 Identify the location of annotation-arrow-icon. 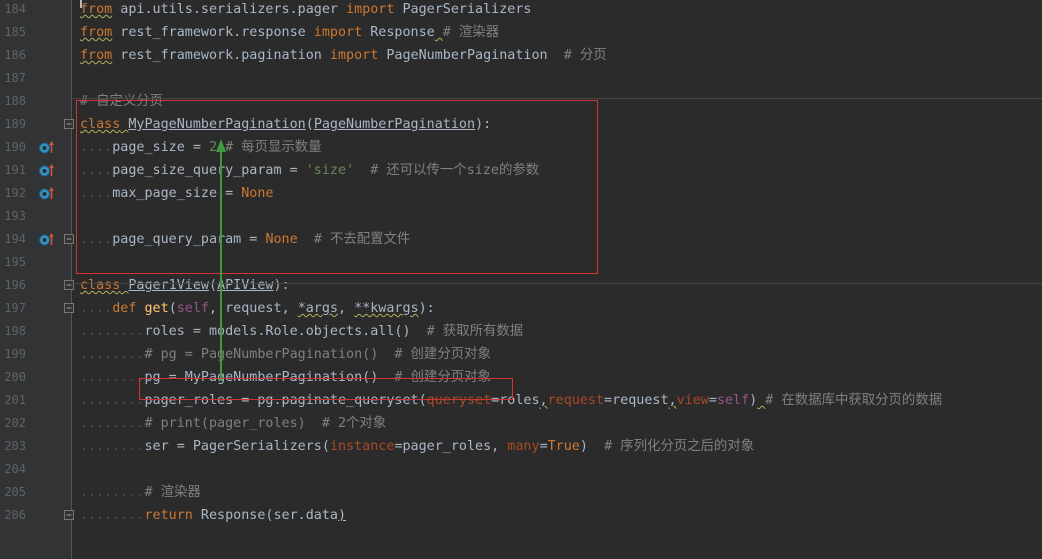
(221, 260).